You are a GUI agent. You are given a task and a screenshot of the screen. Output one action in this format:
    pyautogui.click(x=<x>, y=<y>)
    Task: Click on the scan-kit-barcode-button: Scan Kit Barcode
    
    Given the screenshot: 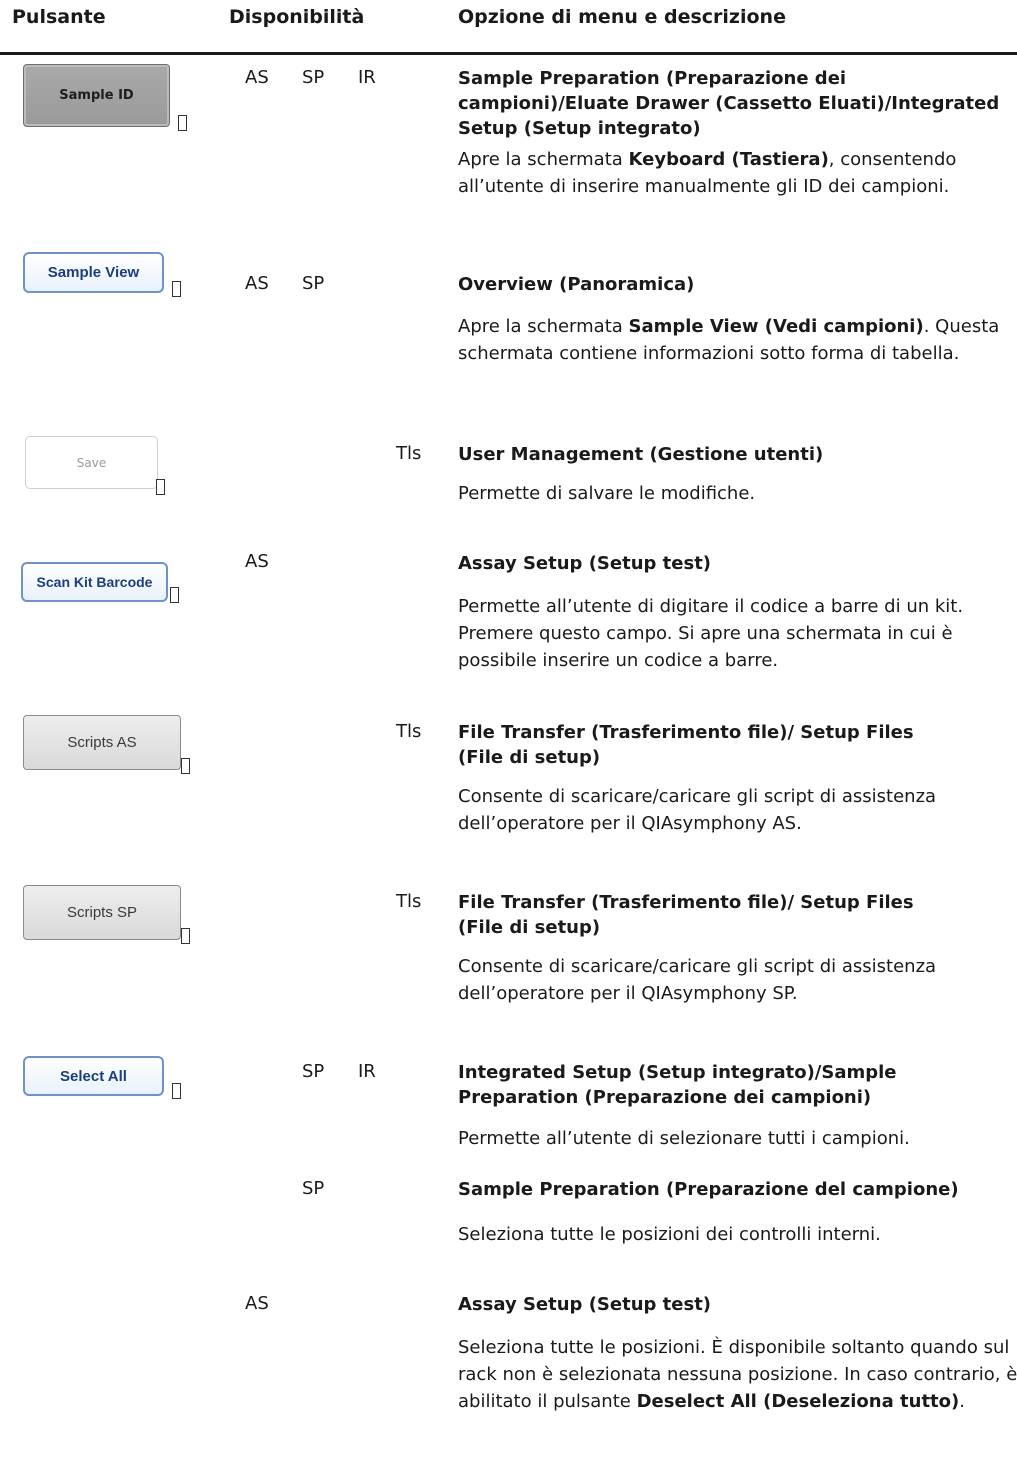 What is the action you would take?
    pyautogui.click(x=94, y=582)
    